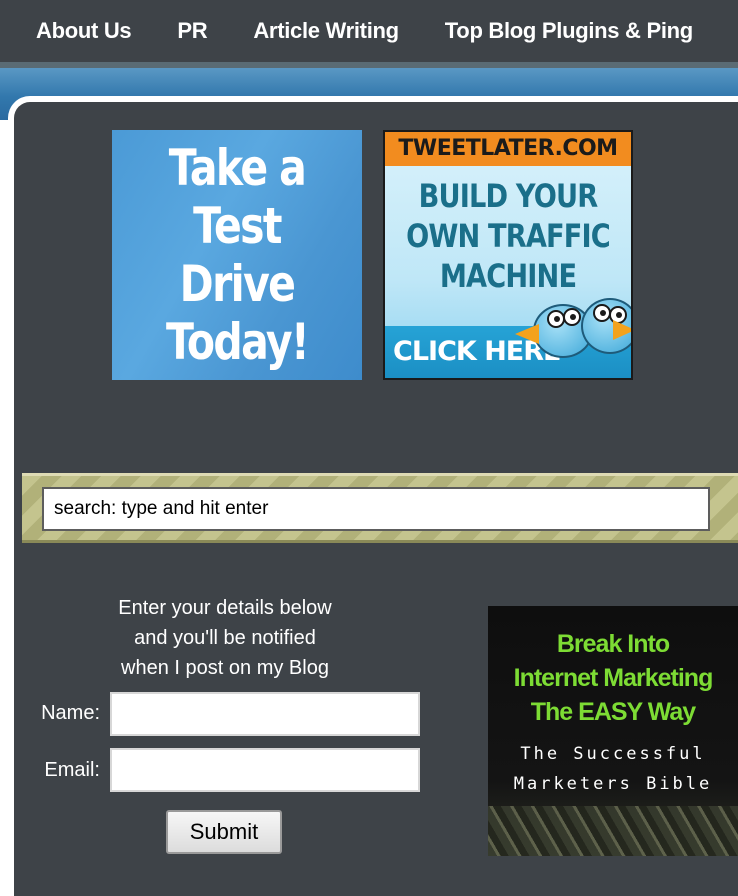 The image size is (738, 896). I want to click on book-headline-line-2: Internet Marketing, so click(613, 678).